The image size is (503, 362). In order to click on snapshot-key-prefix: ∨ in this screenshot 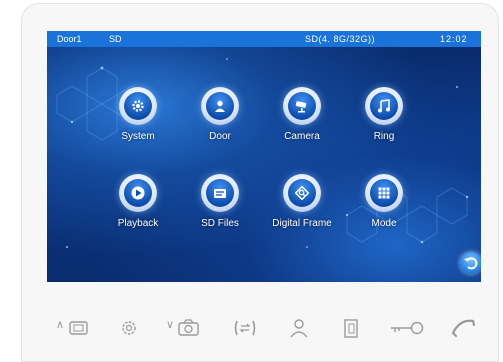, I will do `click(170, 325)`.